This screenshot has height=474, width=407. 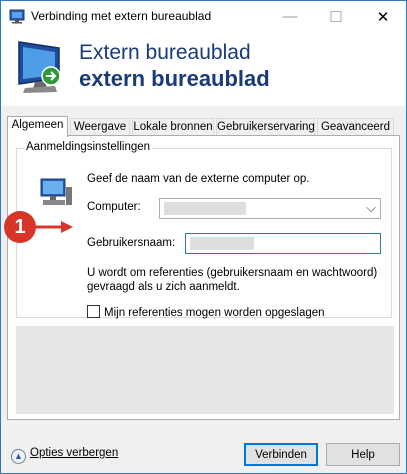 I want to click on tab-lokale-bronnen: Lokale bronnen, so click(x=173, y=127).